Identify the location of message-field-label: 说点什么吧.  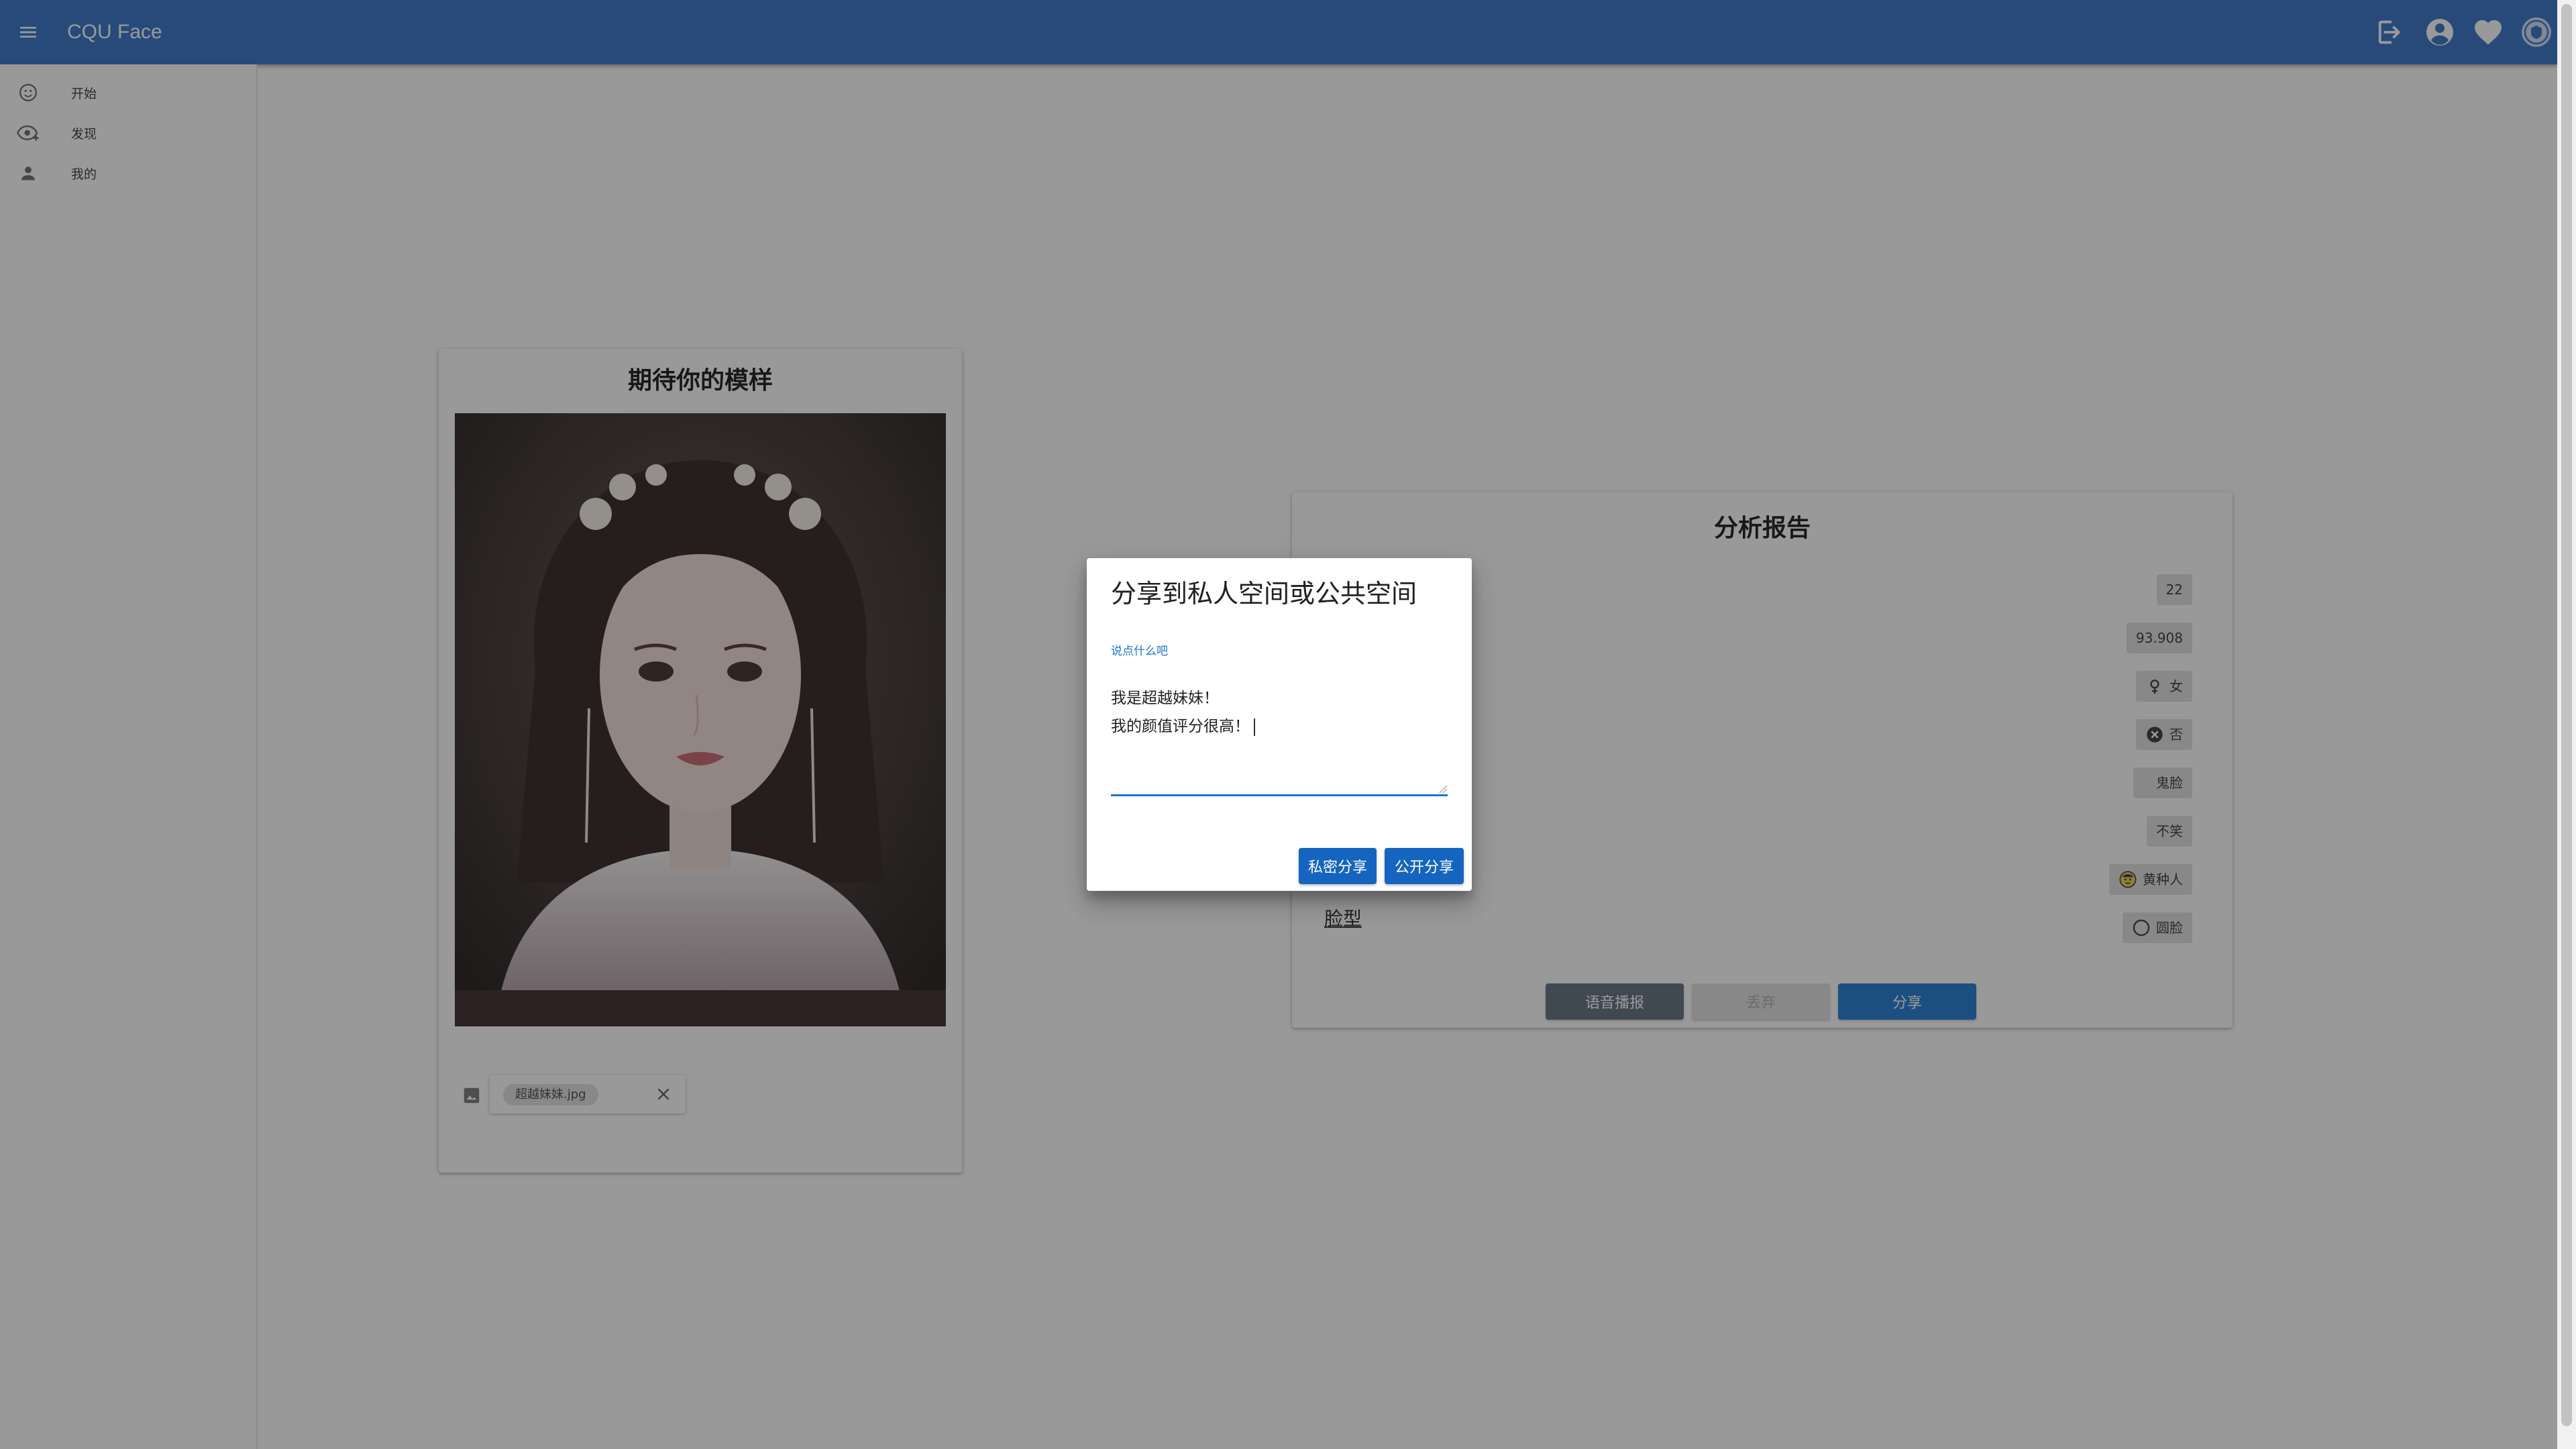
(1139, 651).